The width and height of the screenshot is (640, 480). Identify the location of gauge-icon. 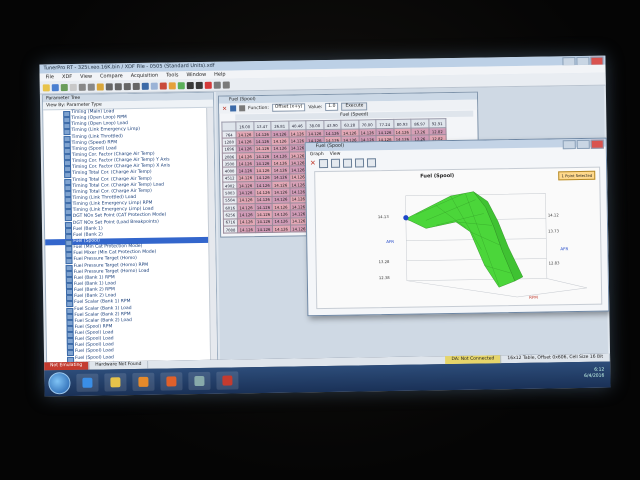
(172, 85).